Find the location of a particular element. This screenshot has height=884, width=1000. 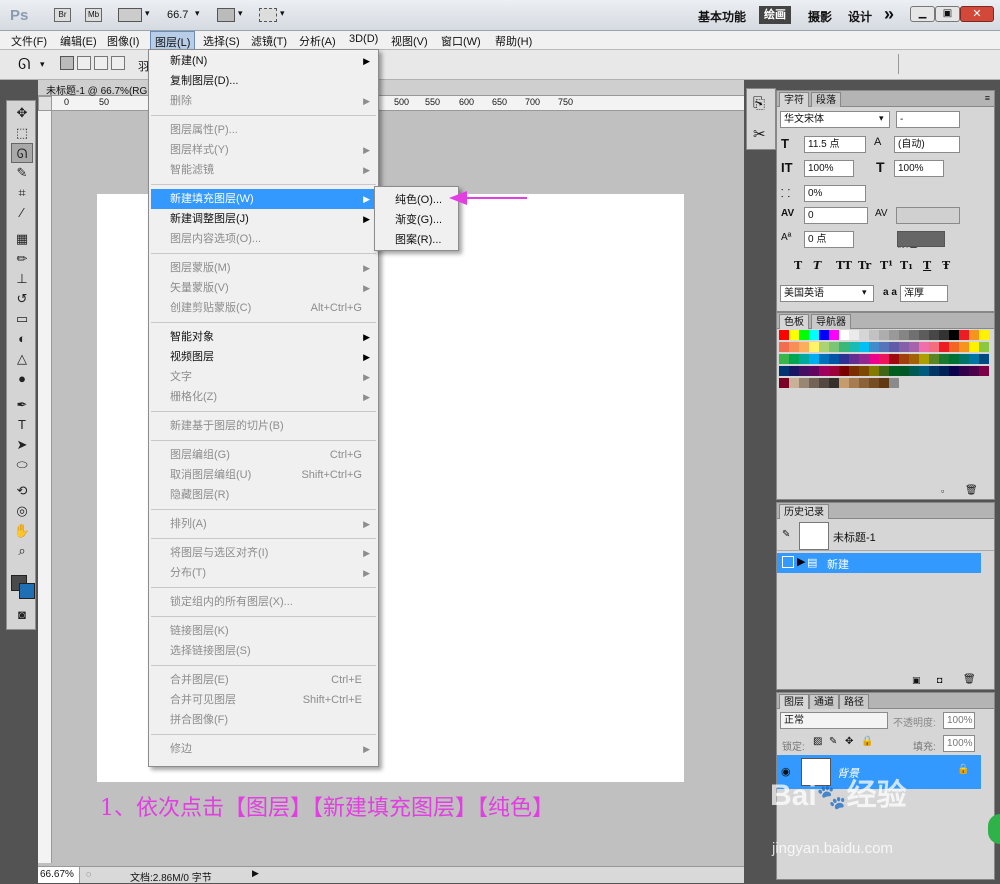

vertical-scale-field: 100% is located at coordinates (829, 168).